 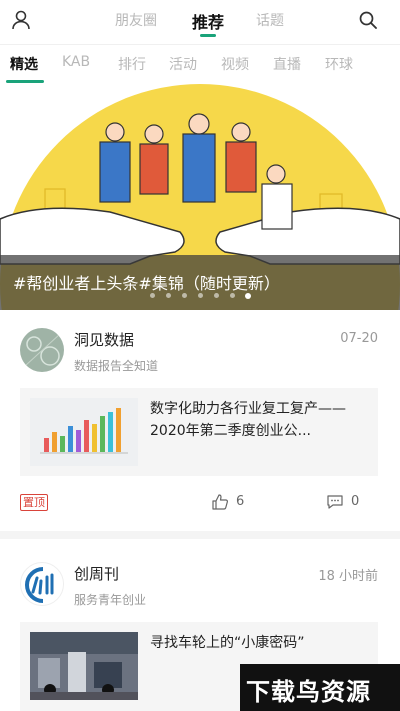 What do you see at coordinates (208, 21) in the screenshot?
I see `tab-recommend: 推荐` at bounding box center [208, 21].